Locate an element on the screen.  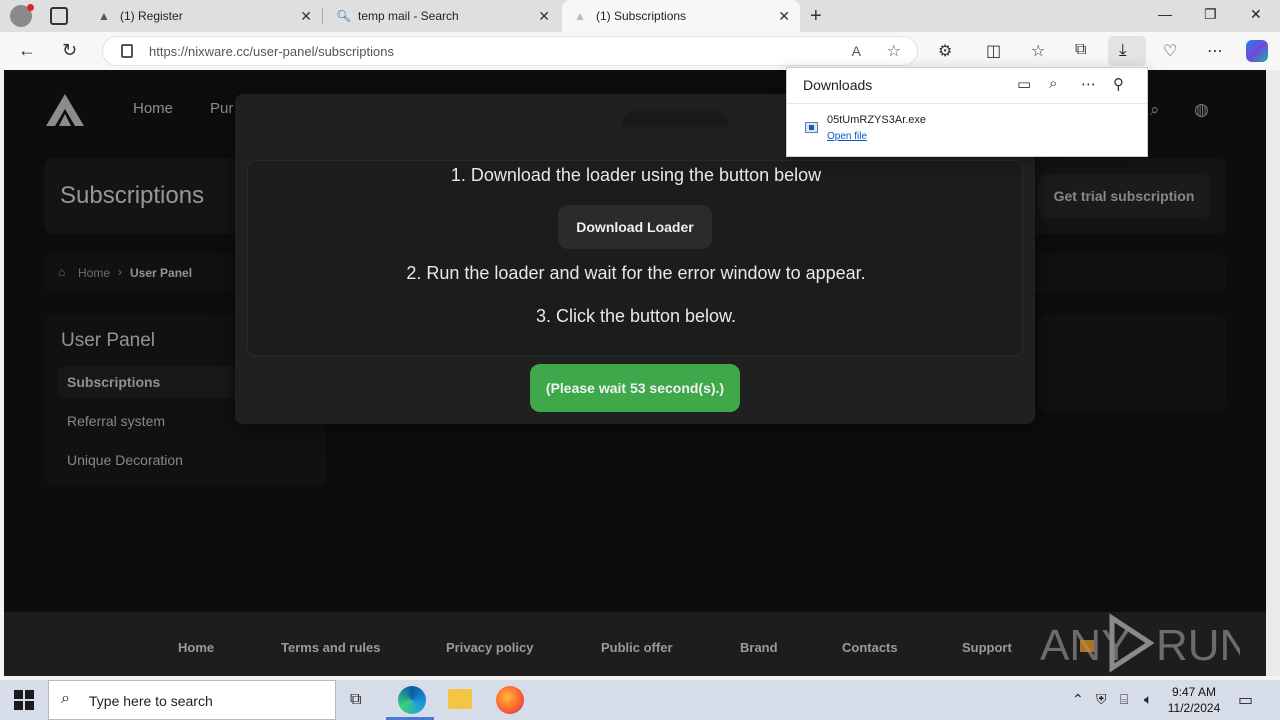
favorite-star-icon: ☆ is located at coordinates (894, 51).